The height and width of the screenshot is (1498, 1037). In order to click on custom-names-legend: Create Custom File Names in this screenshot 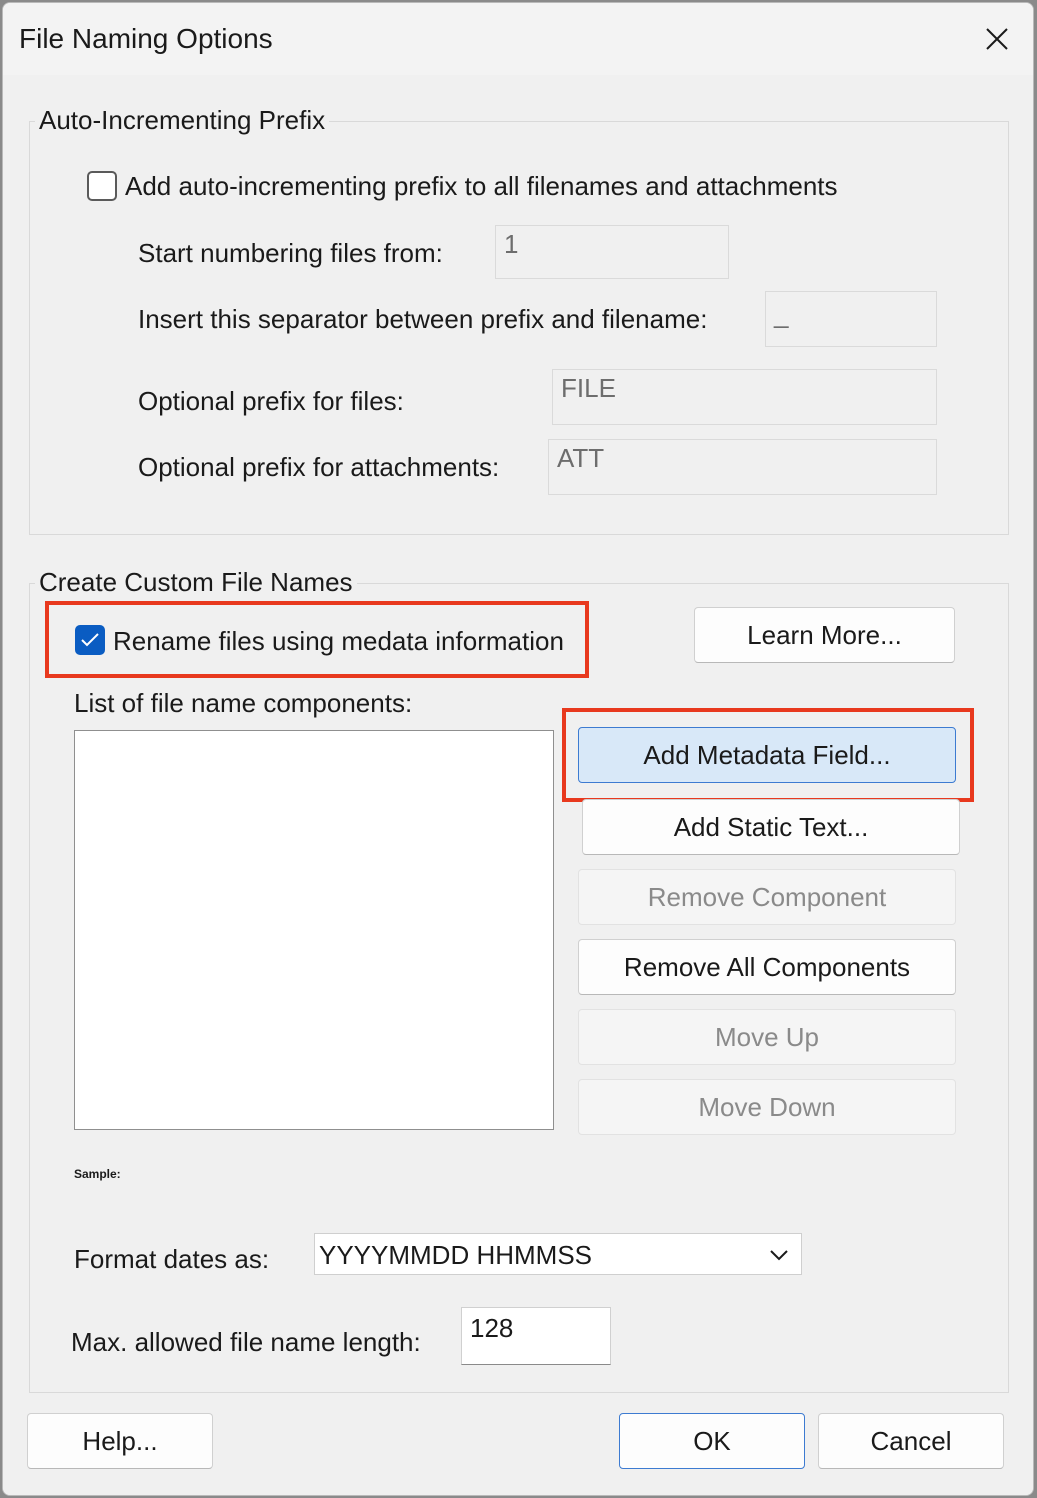, I will do `click(196, 582)`.